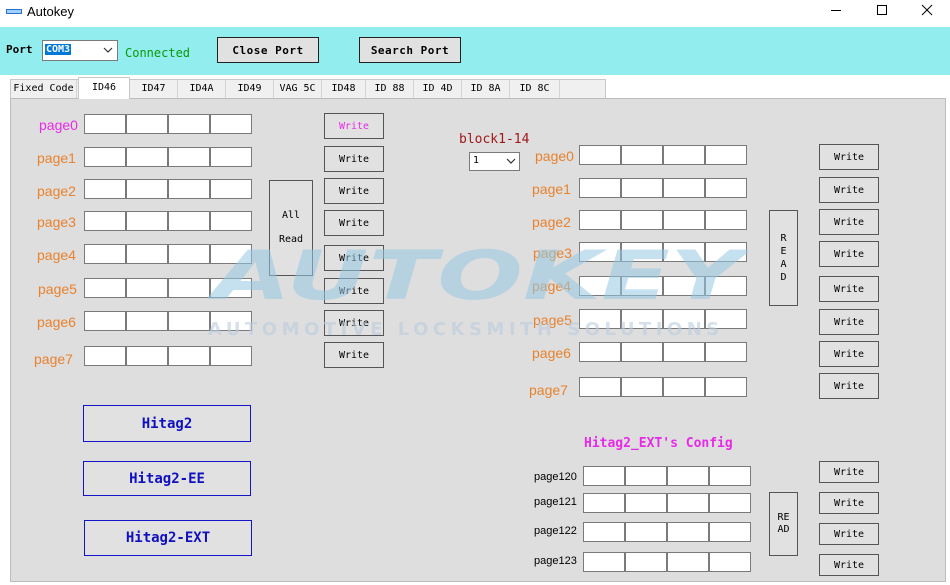 Image resolution: width=950 pixels, height=585 pixels. Describe the element at coordinates (438, 89) in the screenshot. I see `tab-id-4d: ID 4D` at that location.